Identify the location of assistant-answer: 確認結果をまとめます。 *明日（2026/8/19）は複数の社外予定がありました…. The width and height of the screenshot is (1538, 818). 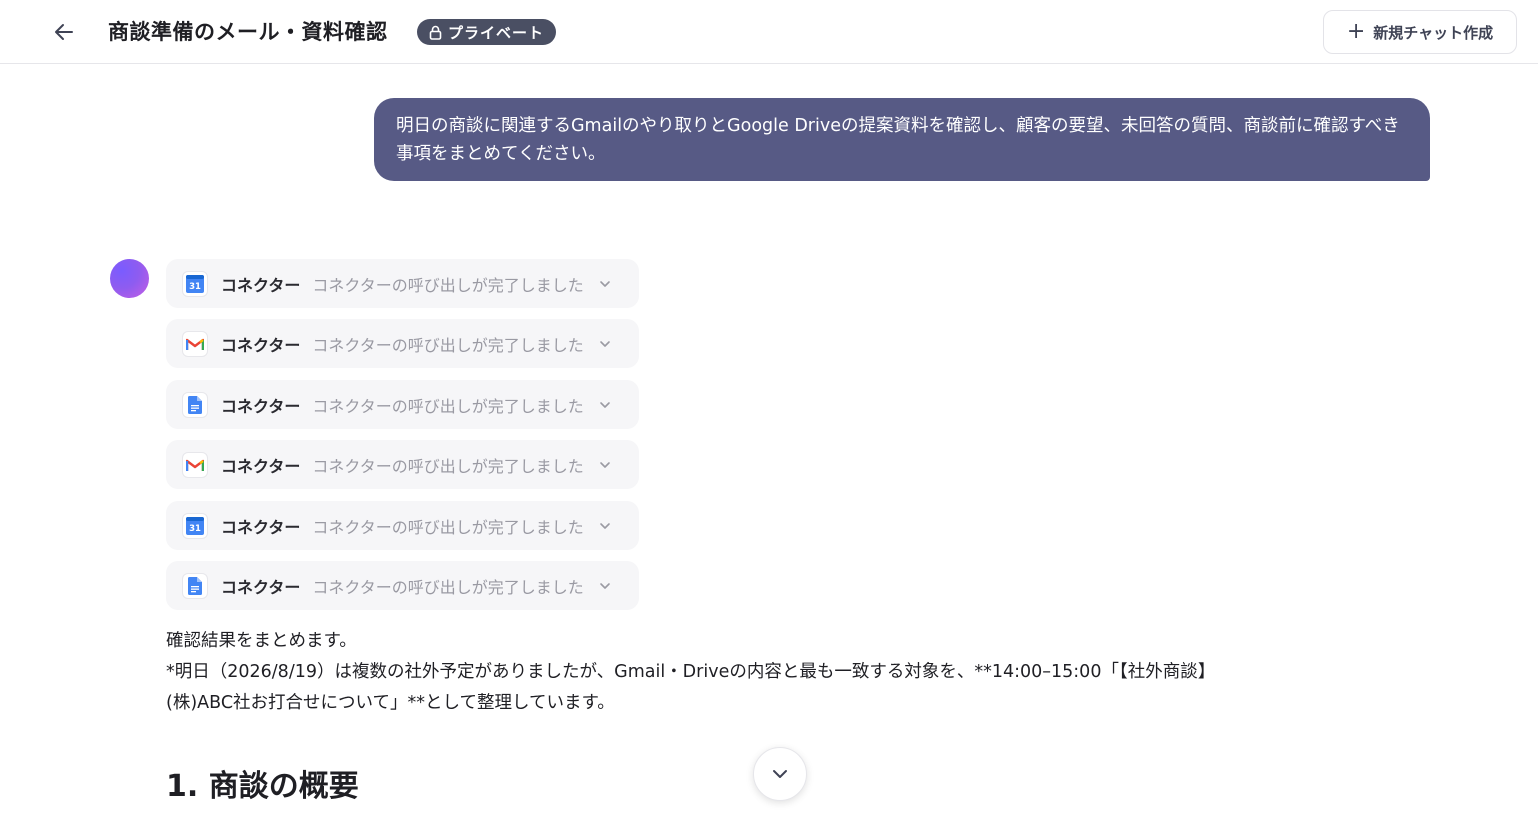
(796, 672).